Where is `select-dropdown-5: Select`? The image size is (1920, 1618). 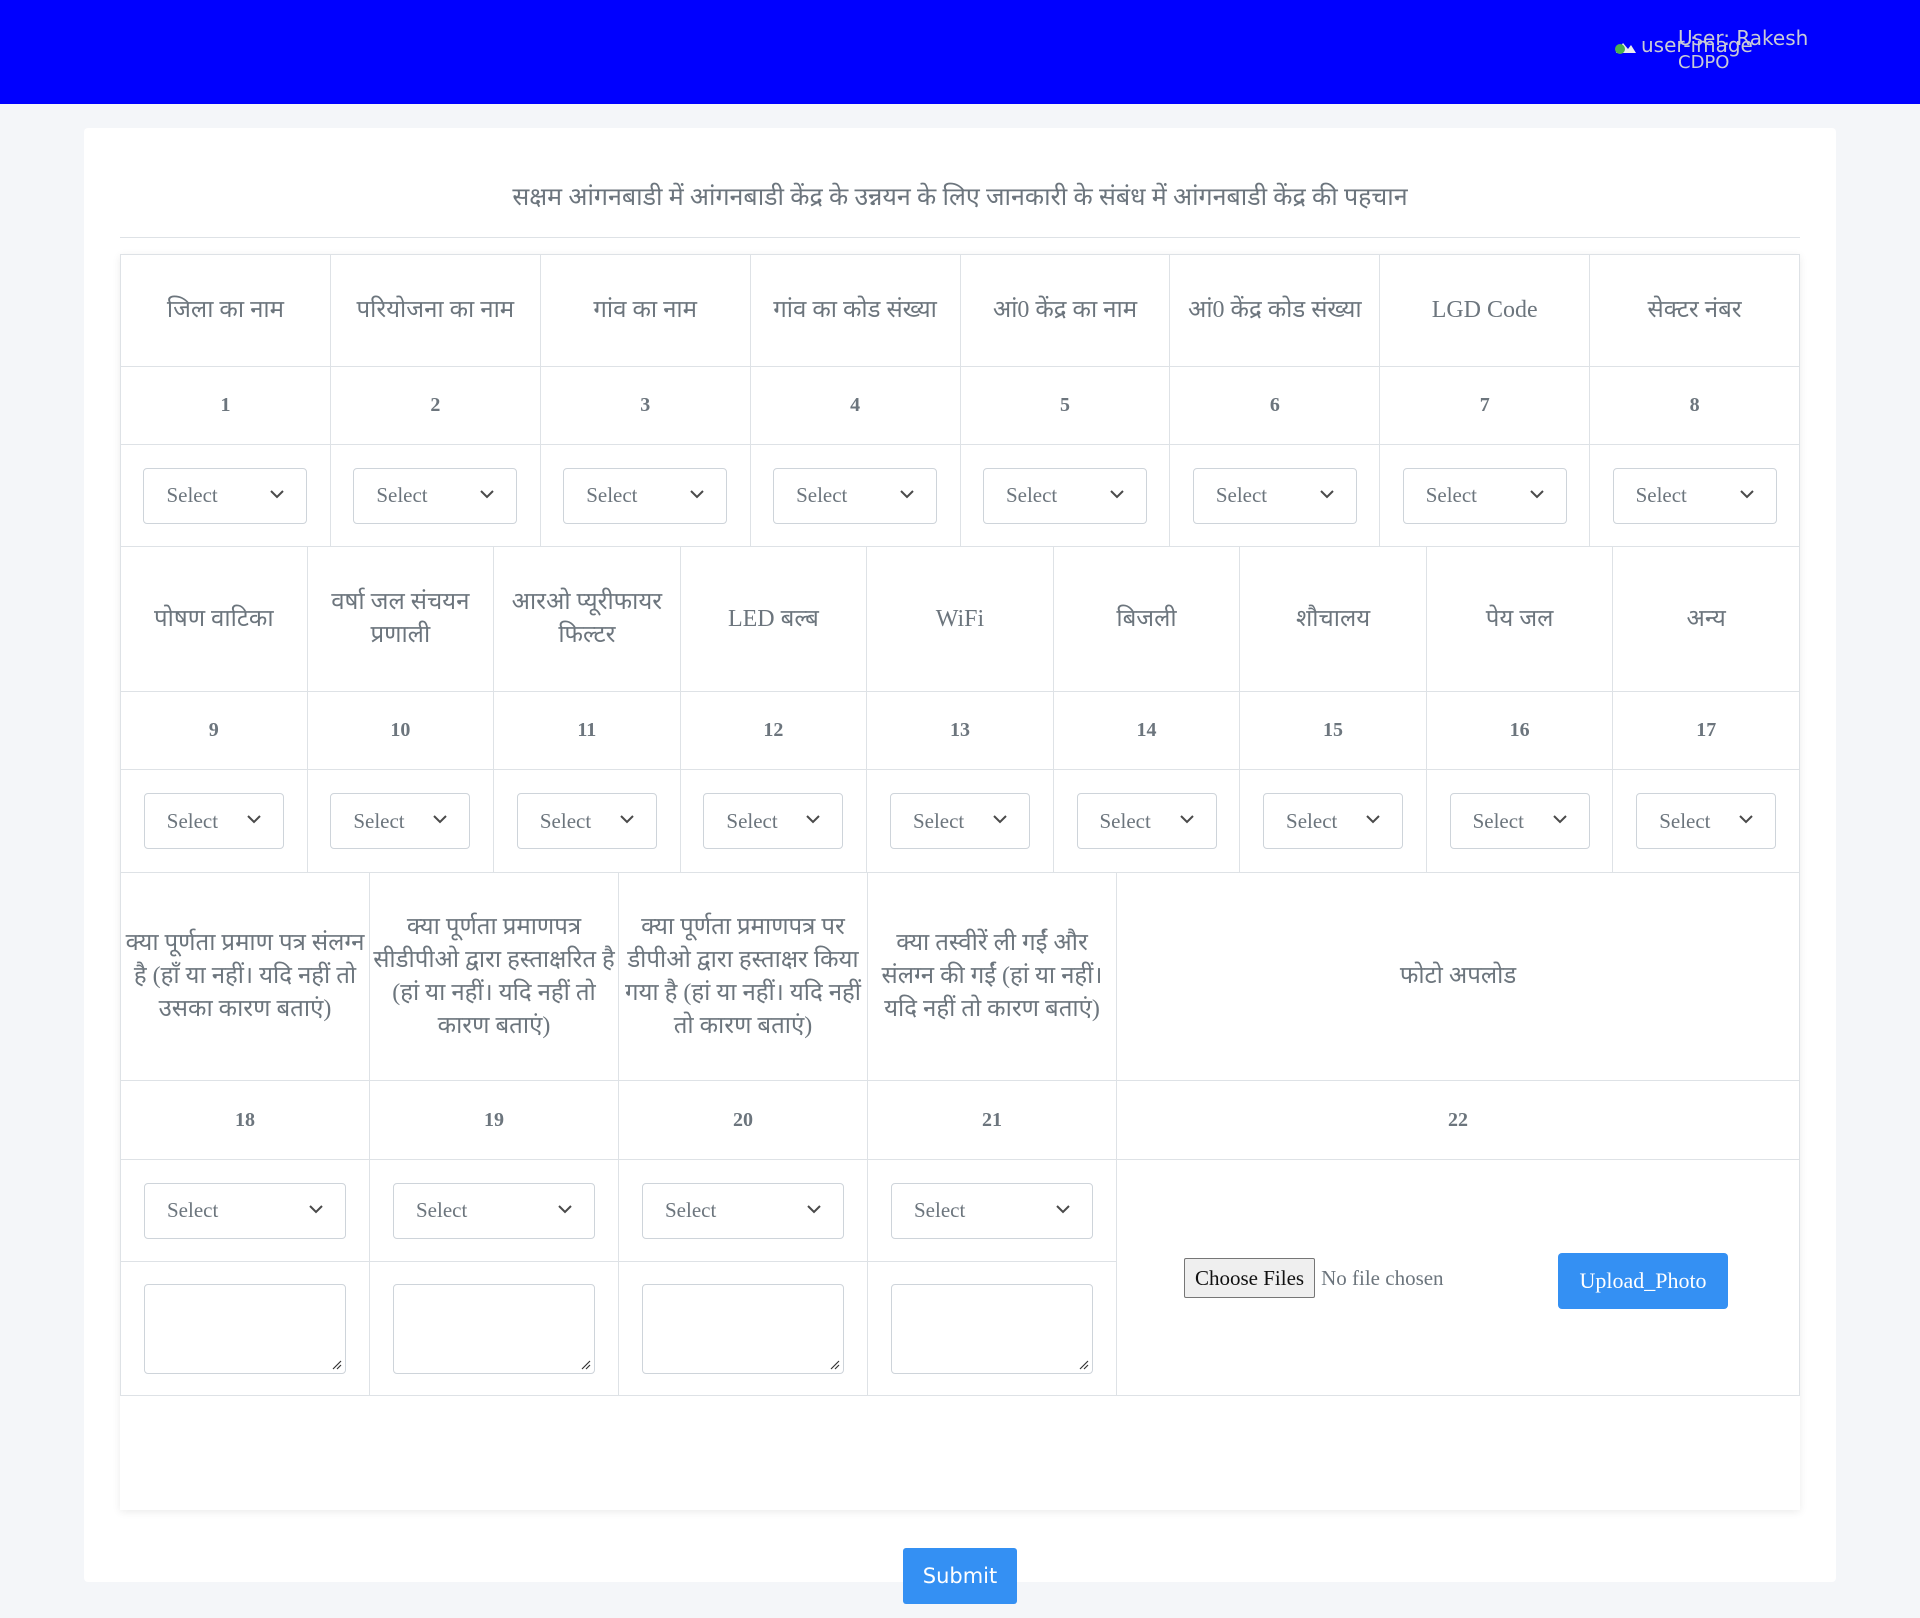
select-dropdown-5: Select is located at coordinates (1064, 495).